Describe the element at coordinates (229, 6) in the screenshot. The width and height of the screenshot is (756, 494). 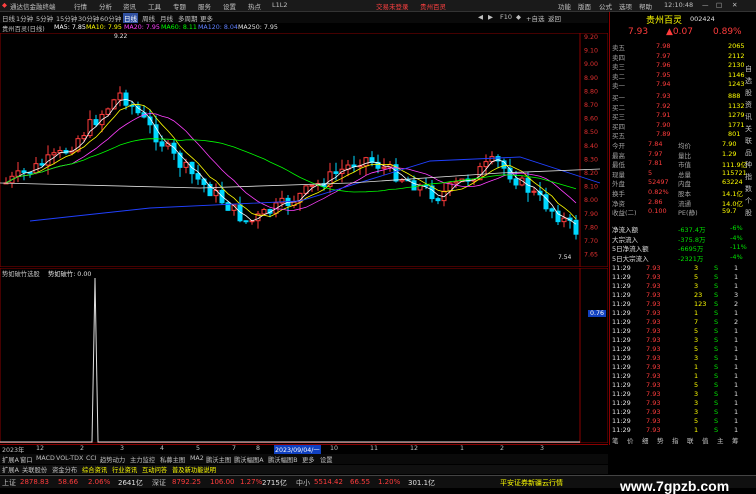
I see `menu-settings: 设置` at that location.